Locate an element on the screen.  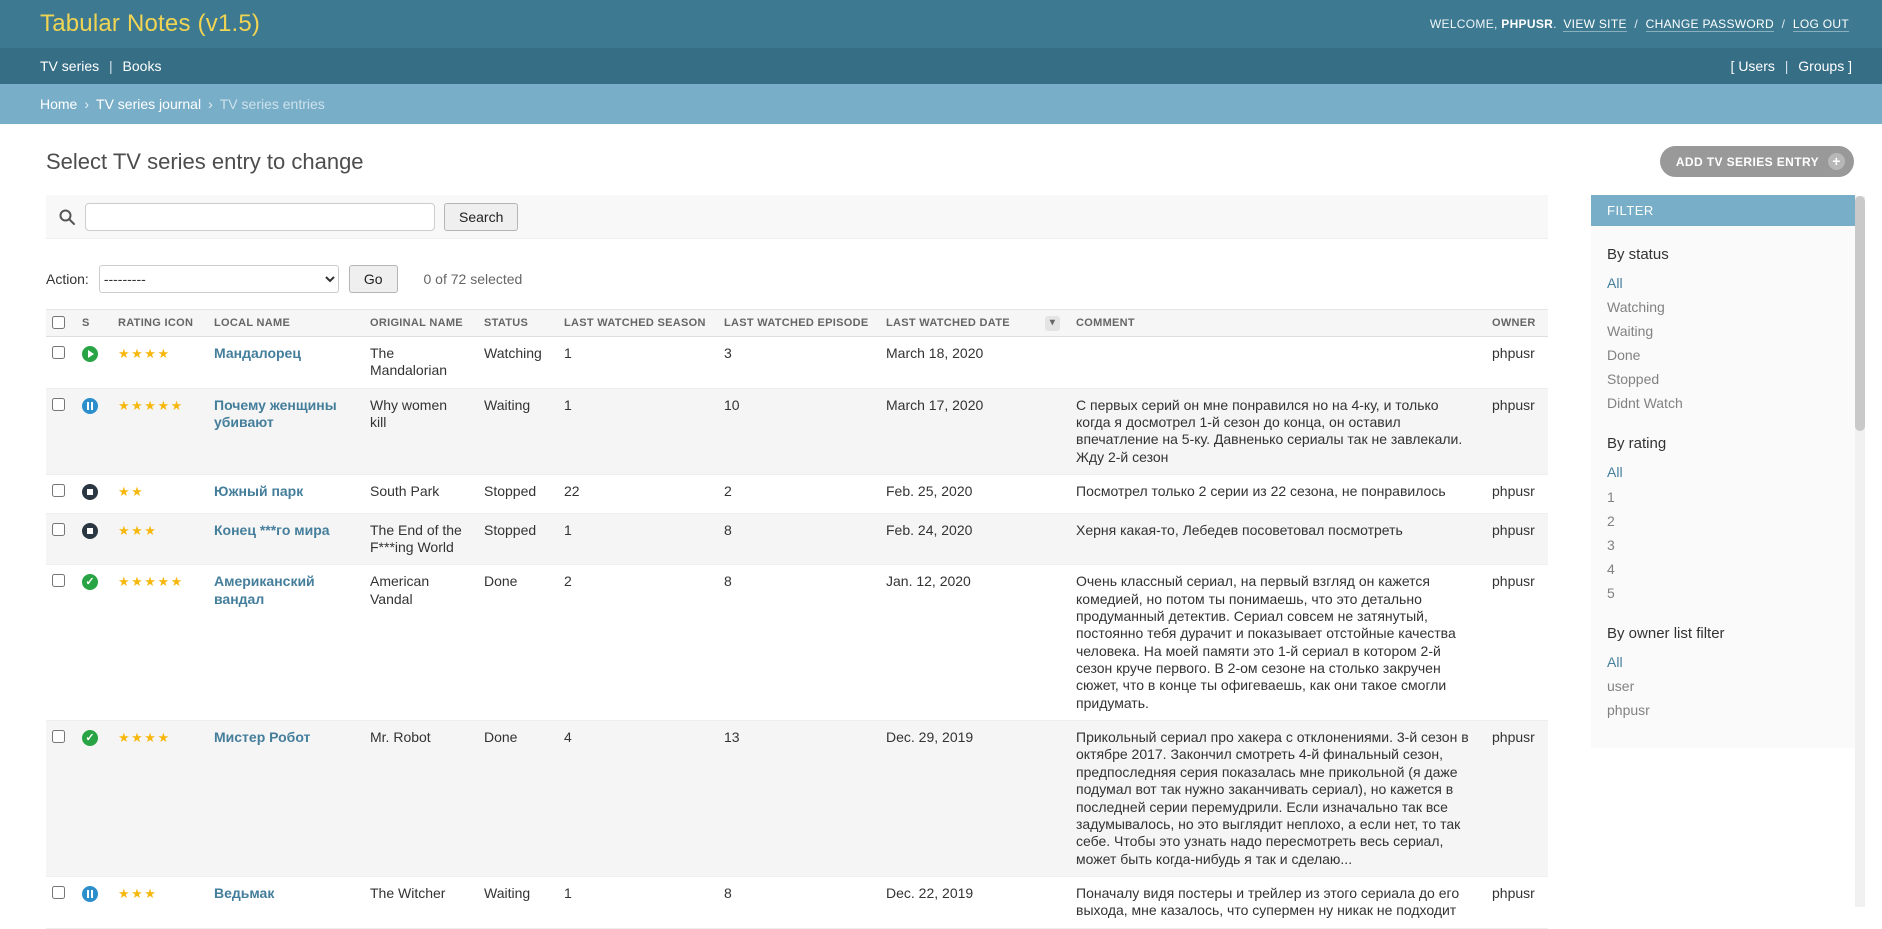
scrollbar-thumb is located at coordinates (1860, 313).